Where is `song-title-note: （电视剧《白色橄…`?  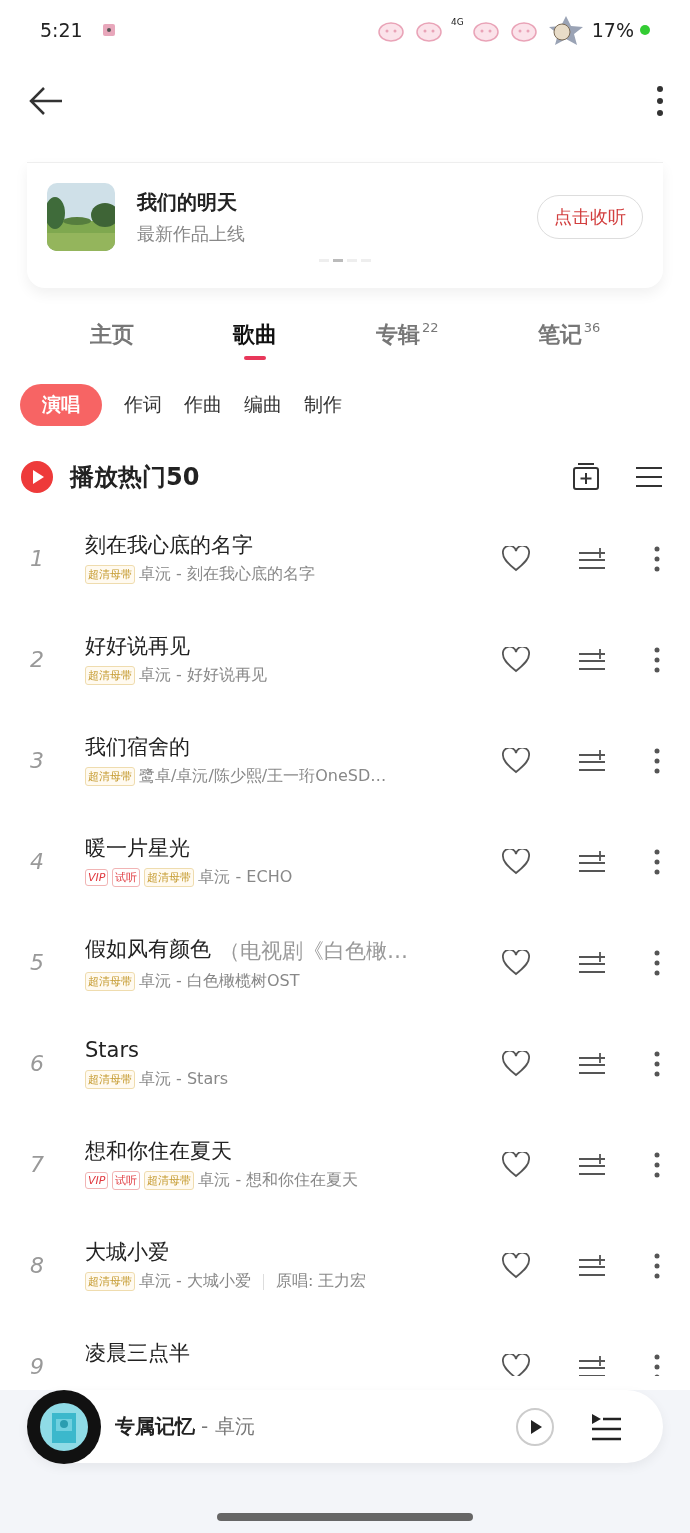
song-title-note: （电视剧《白色橄… is located at coordinates (313, 951).